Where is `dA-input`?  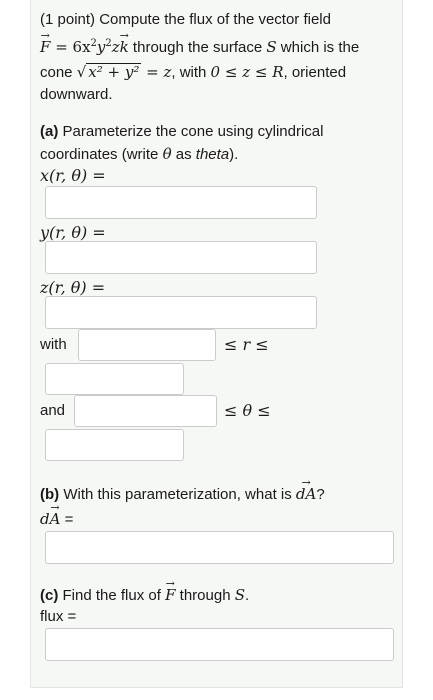
dA-input is located at coordinates (219, 547).